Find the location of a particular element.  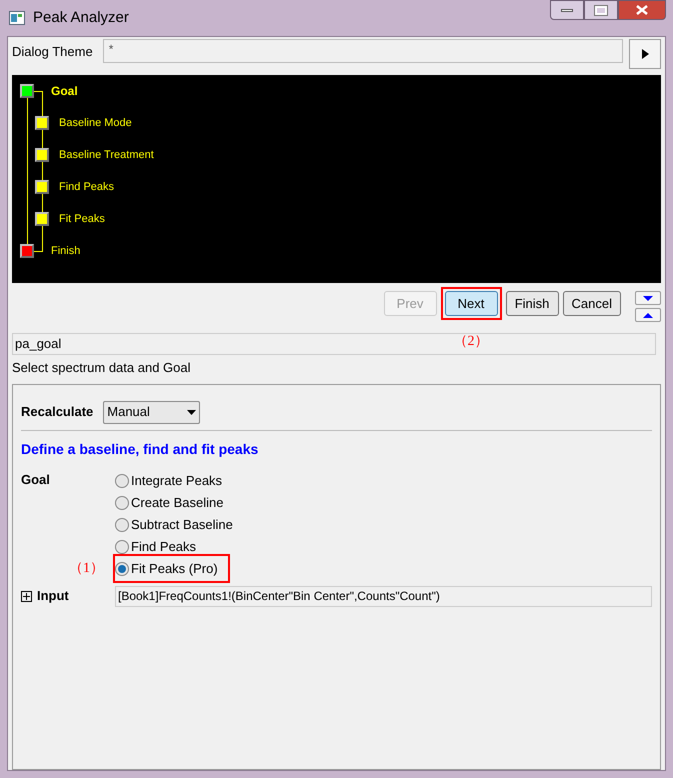

wizard-button: Next is located at coordinates (471, 303).